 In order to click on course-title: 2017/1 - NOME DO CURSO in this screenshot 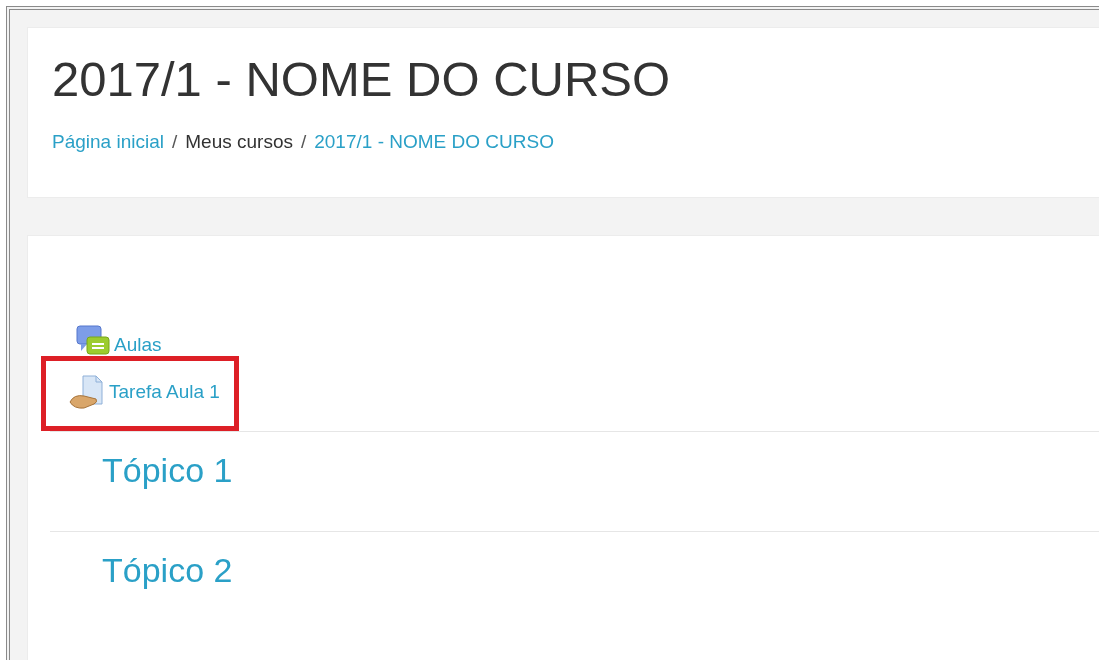, I will do `click(362, 79)`.